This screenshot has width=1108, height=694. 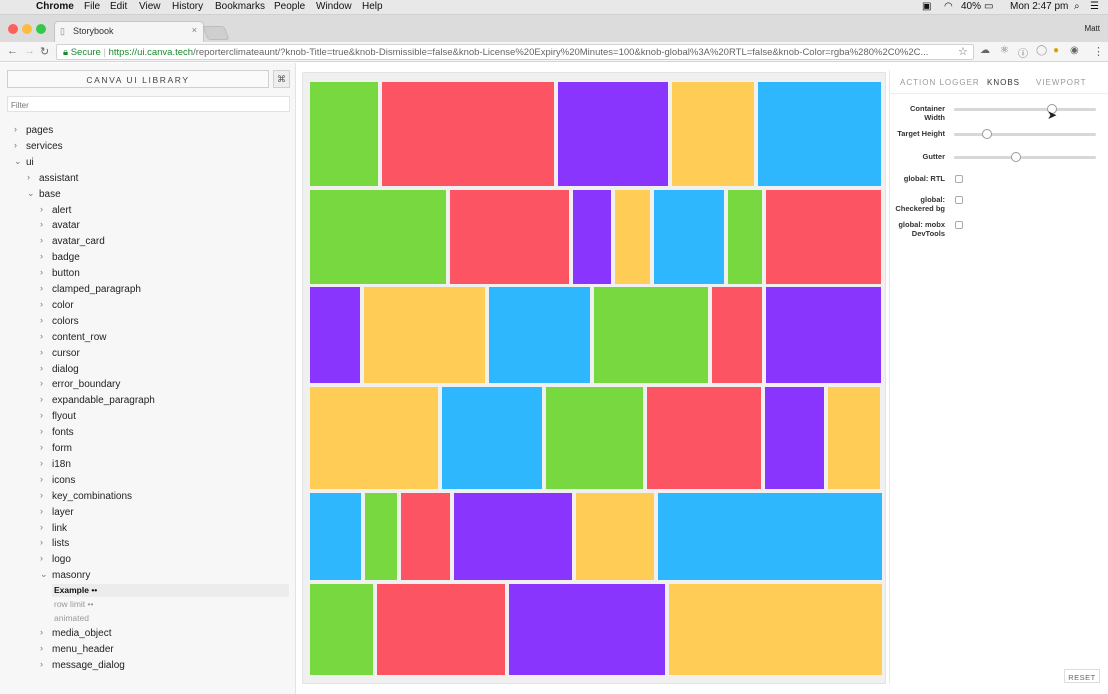 What do you see at coordinates (92, 6) in the screenshot?
I see `menu-file: File` at bounding box center [92, 6].